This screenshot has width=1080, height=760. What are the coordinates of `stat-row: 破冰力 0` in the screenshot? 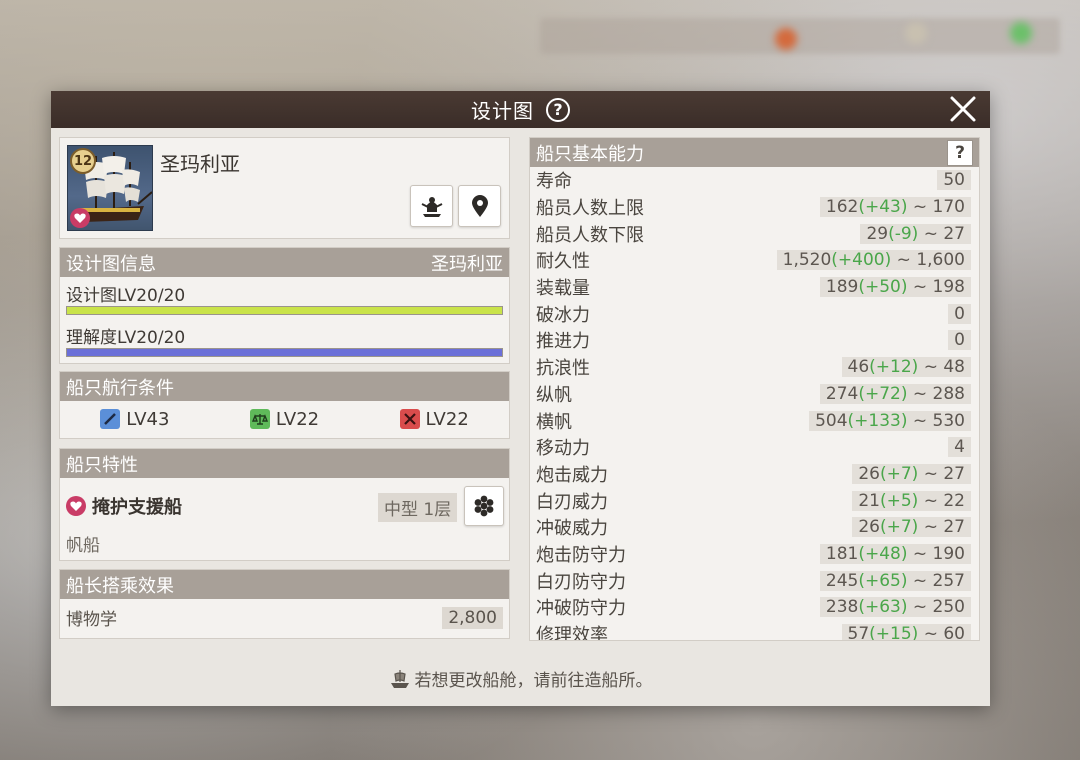 It's located at (754, 313).